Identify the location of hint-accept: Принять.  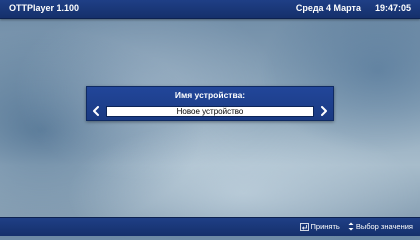
(319, 226).